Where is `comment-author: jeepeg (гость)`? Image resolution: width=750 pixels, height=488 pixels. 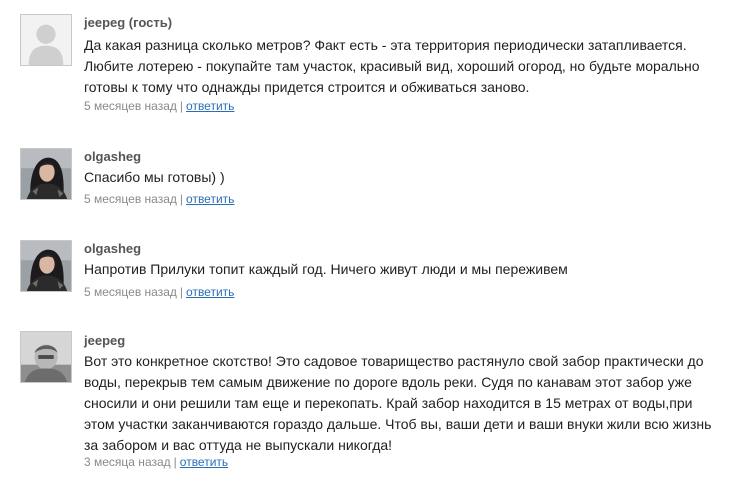
comment-author: jeepeg (гость) is located at coordinates (128, 22).